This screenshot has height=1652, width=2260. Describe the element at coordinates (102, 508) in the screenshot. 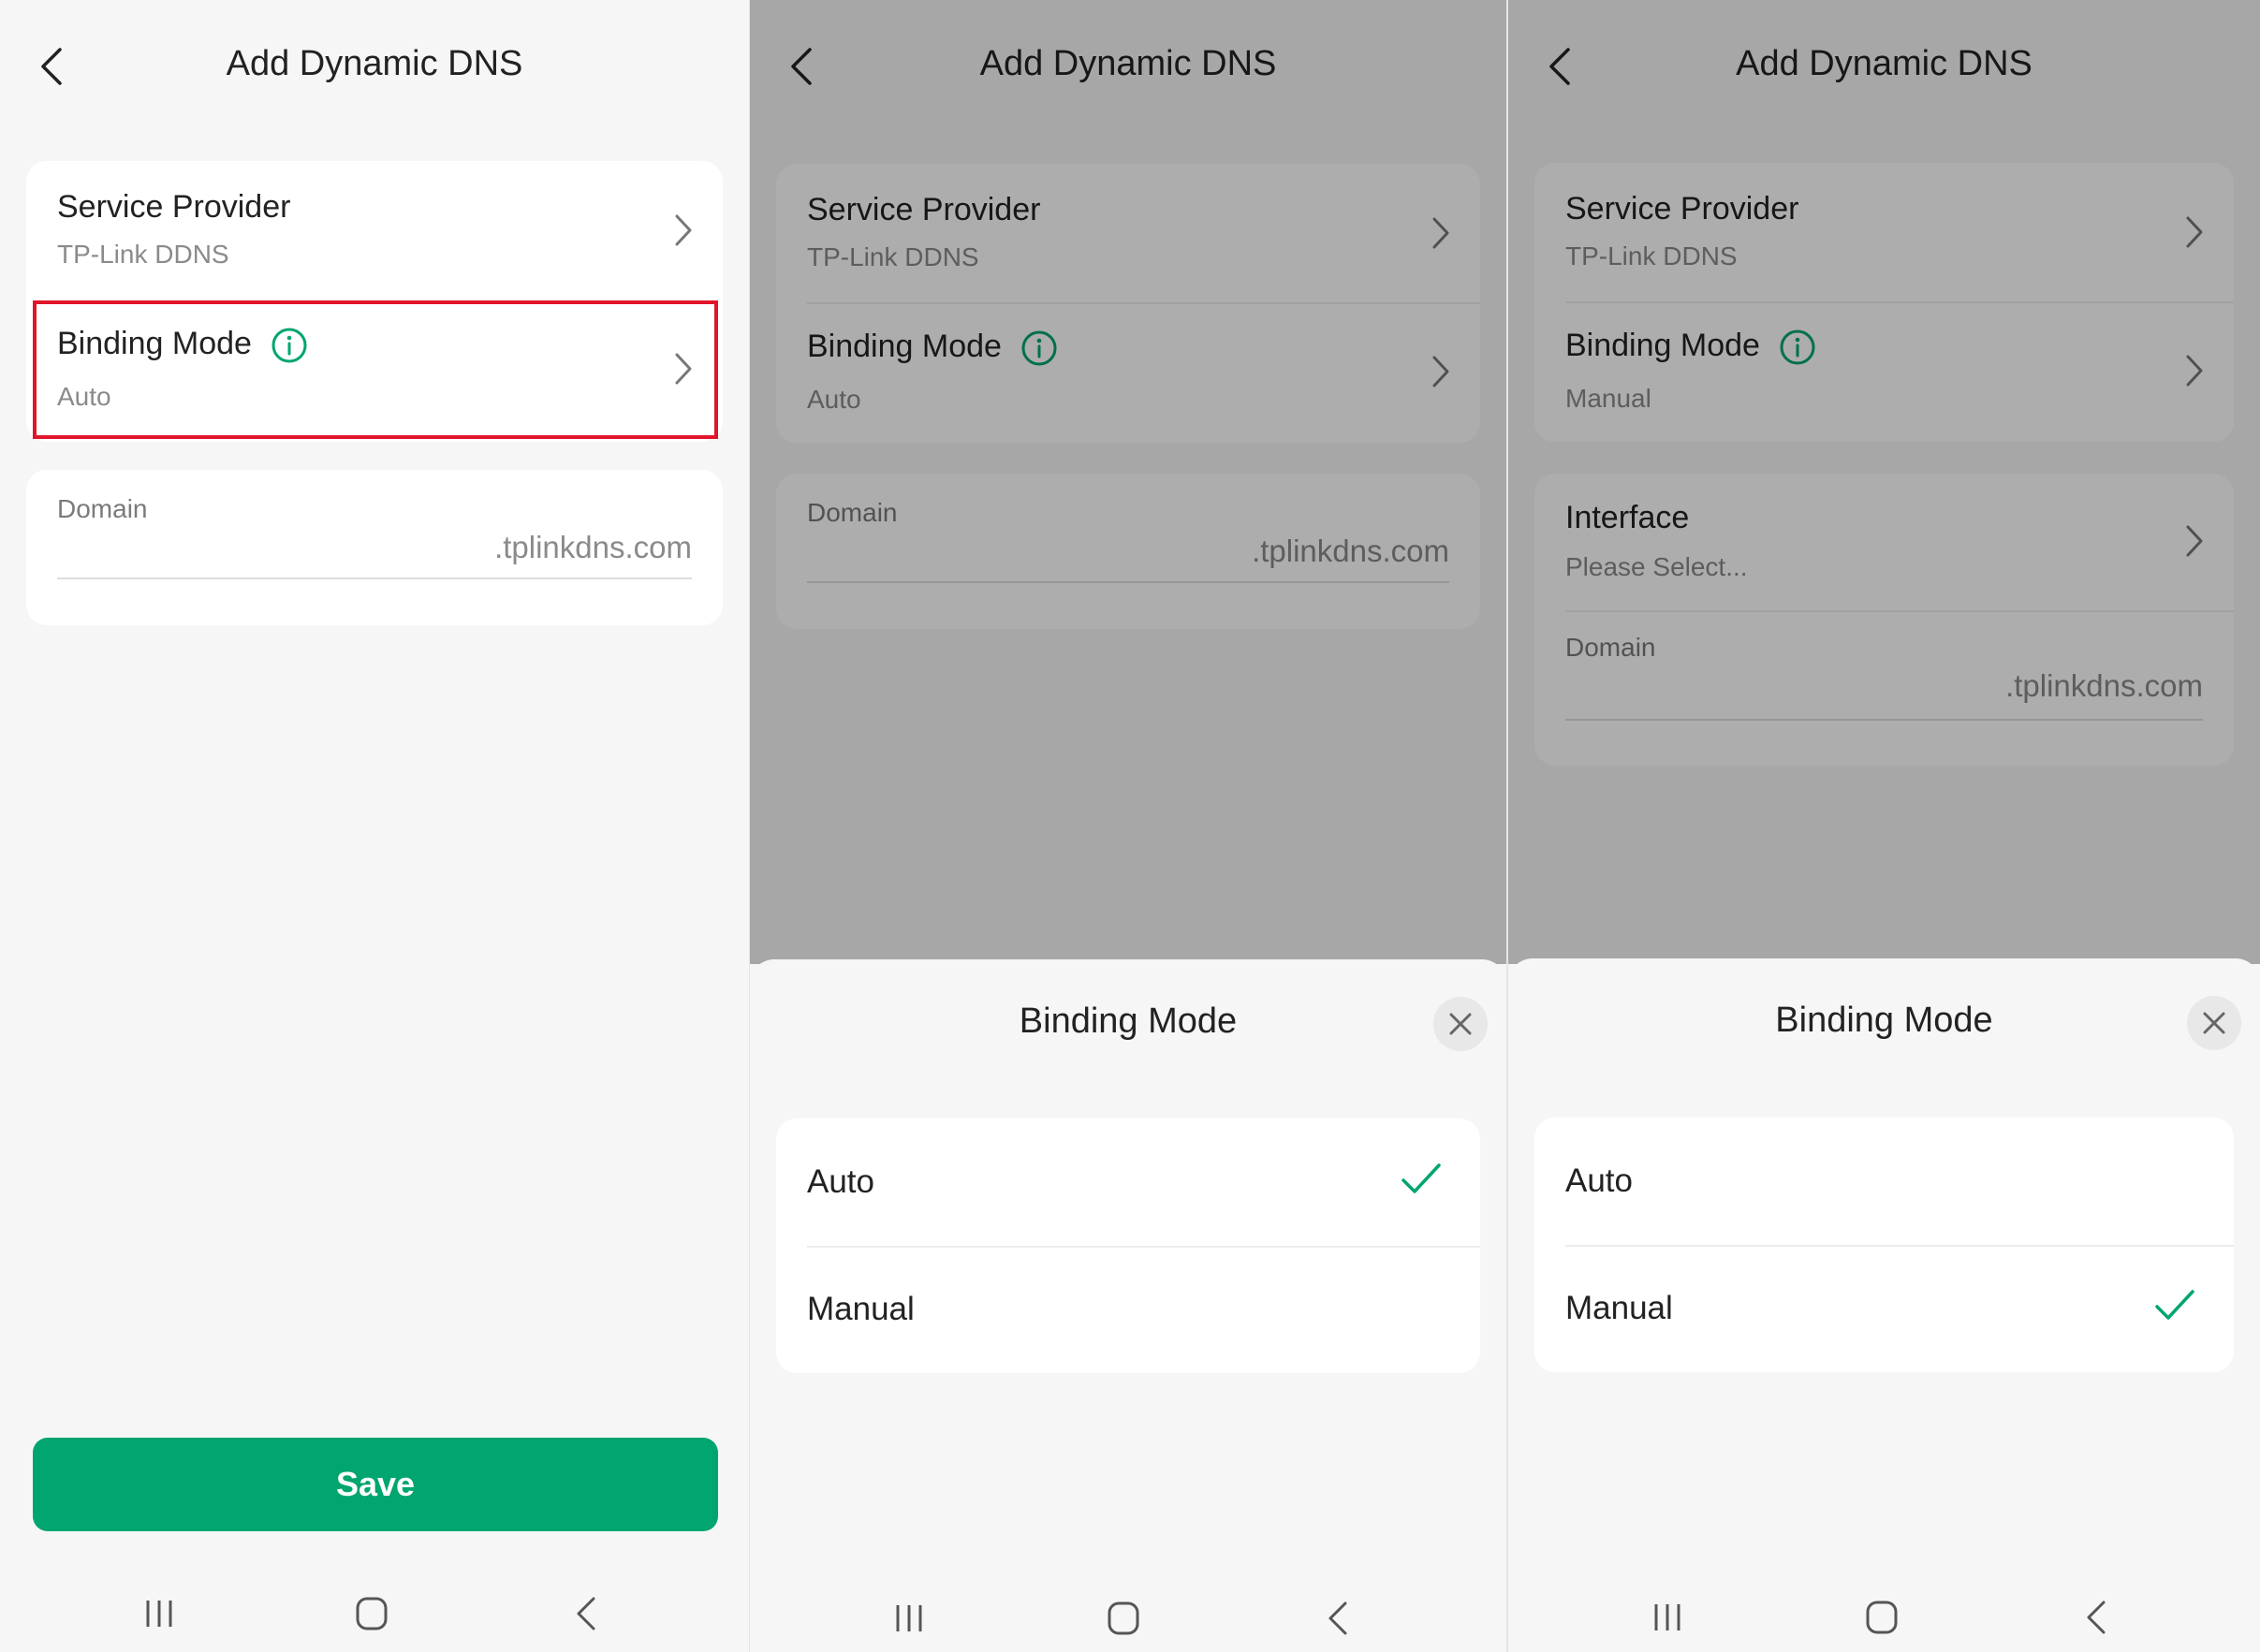

I see `domain-label: Domain` at that location.